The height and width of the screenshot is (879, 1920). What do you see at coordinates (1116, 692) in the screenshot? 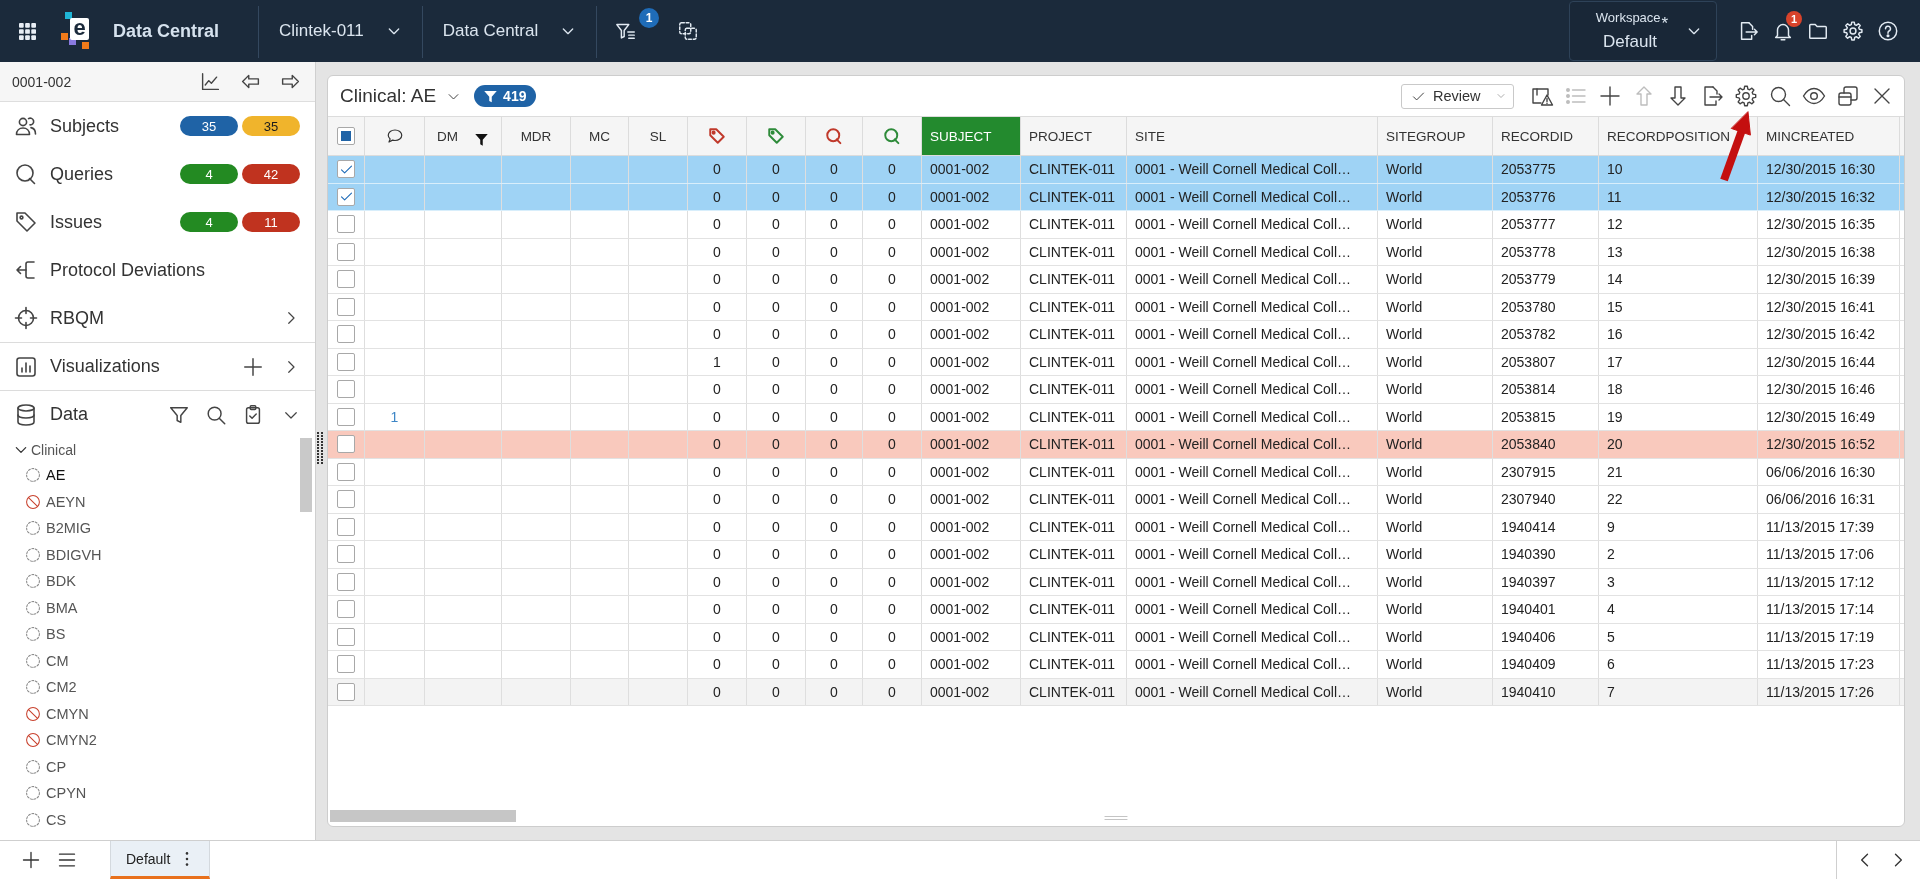
I see `table-row: 0 0 0 0 0001-002 CLINTEK-011 0001 - Weill Cornell Medical Coll… World 1940410 7 11/13/2015 17:26` at bounding box center [1116, 692].